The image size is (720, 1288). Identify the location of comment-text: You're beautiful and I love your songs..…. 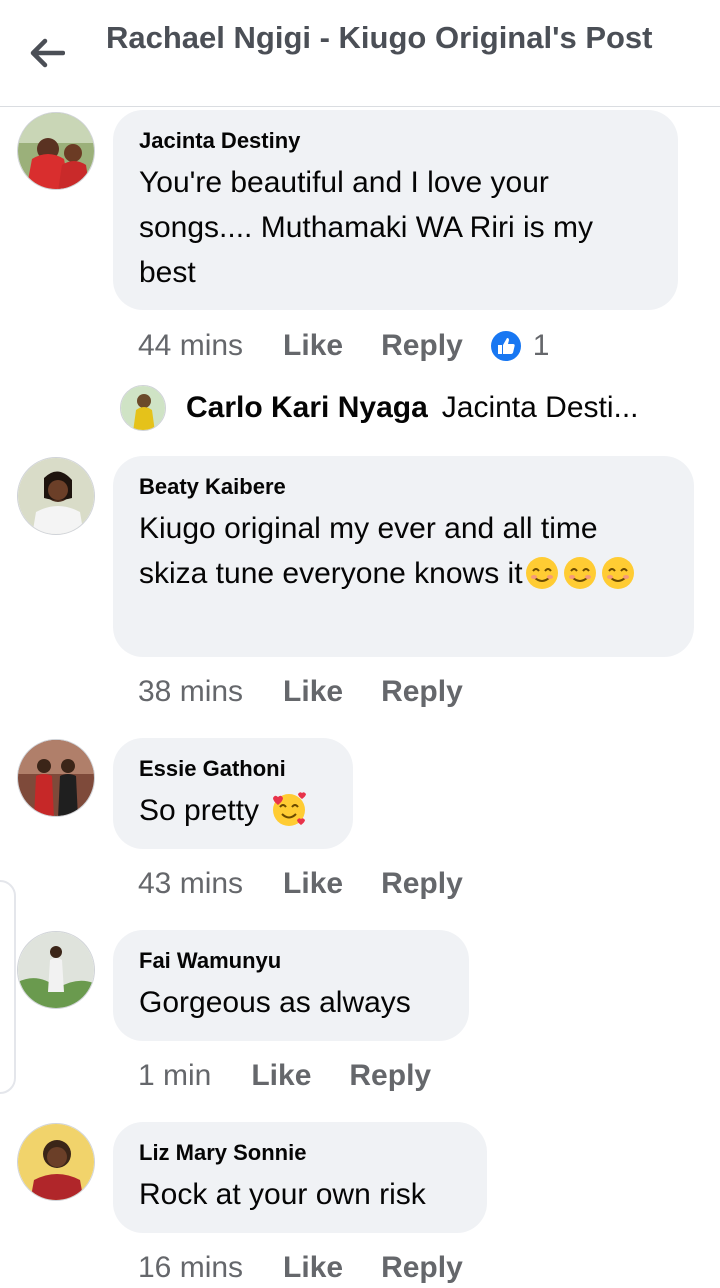
(366, 227).